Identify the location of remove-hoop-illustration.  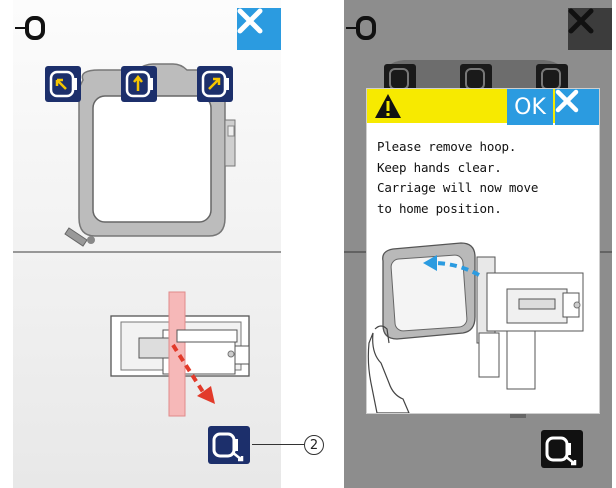
(475, 327).